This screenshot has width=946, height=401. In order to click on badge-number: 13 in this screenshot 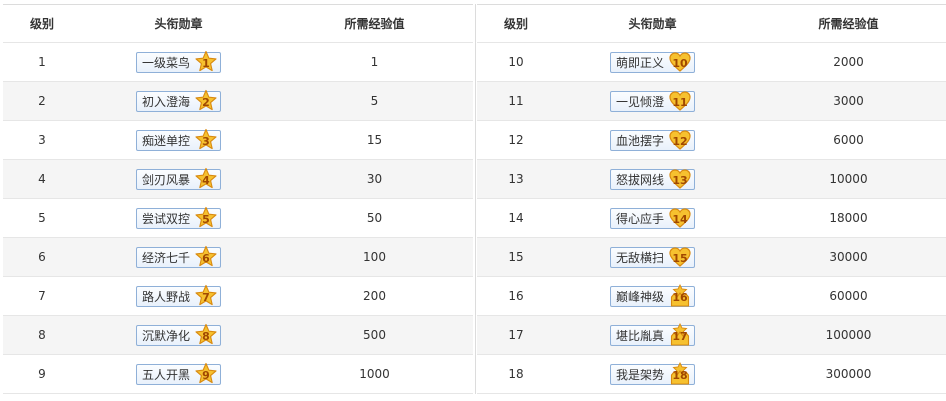, I will do `click(680, 180)`.